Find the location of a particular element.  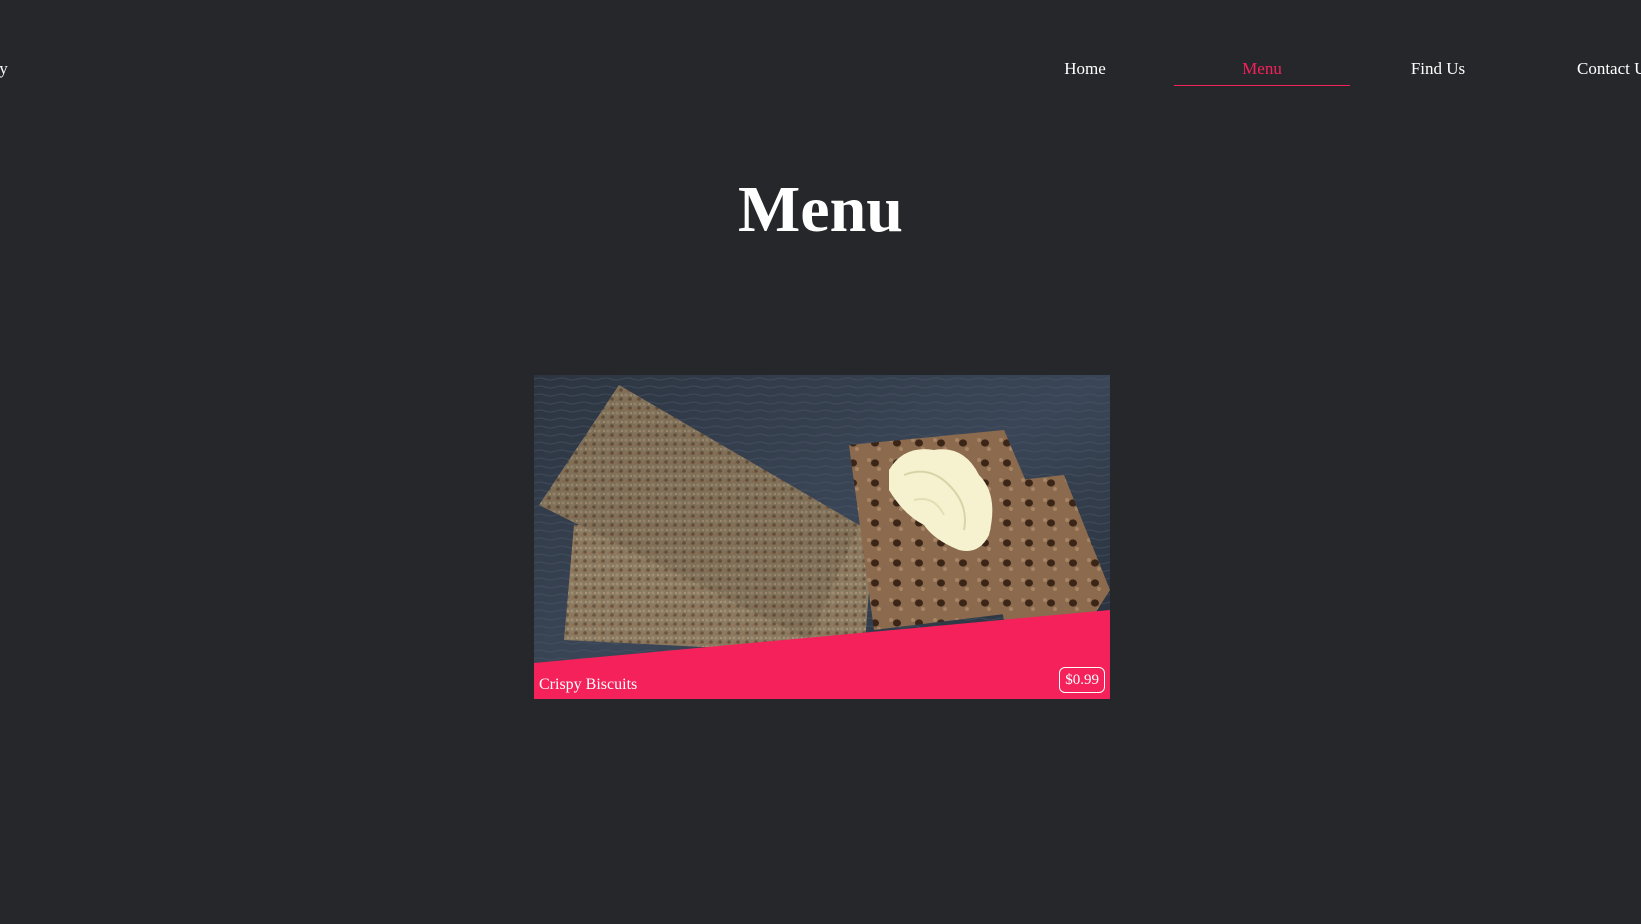

nav-item-contact-us: Contact Us is located at coordinates (1584, 72).